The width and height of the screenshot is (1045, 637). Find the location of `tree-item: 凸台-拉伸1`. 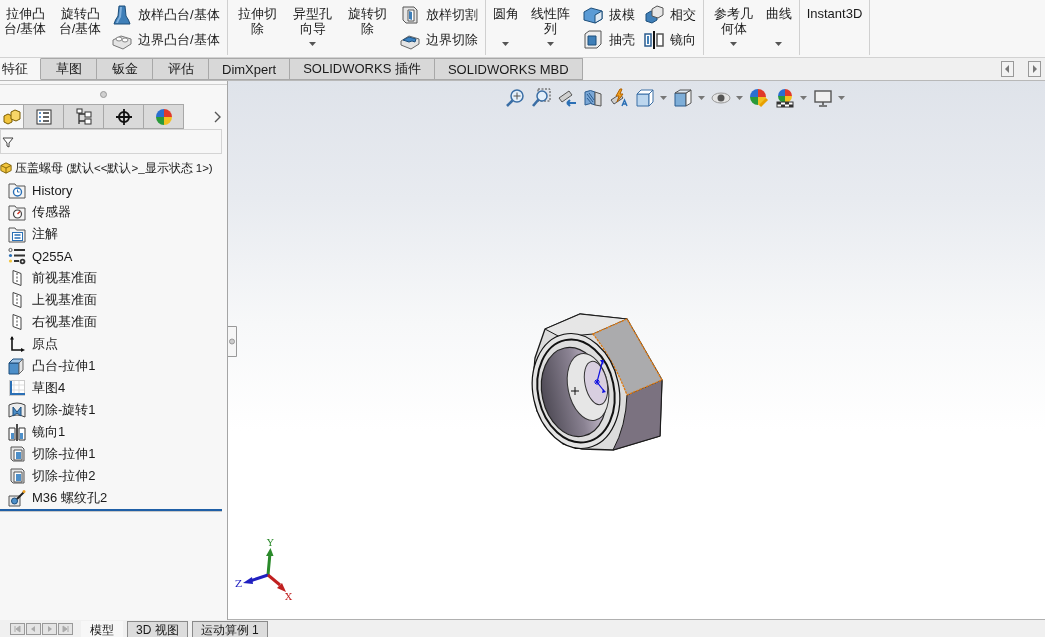

tree-item: 凸台-拉伸1 is located at coordinates (113, 366).